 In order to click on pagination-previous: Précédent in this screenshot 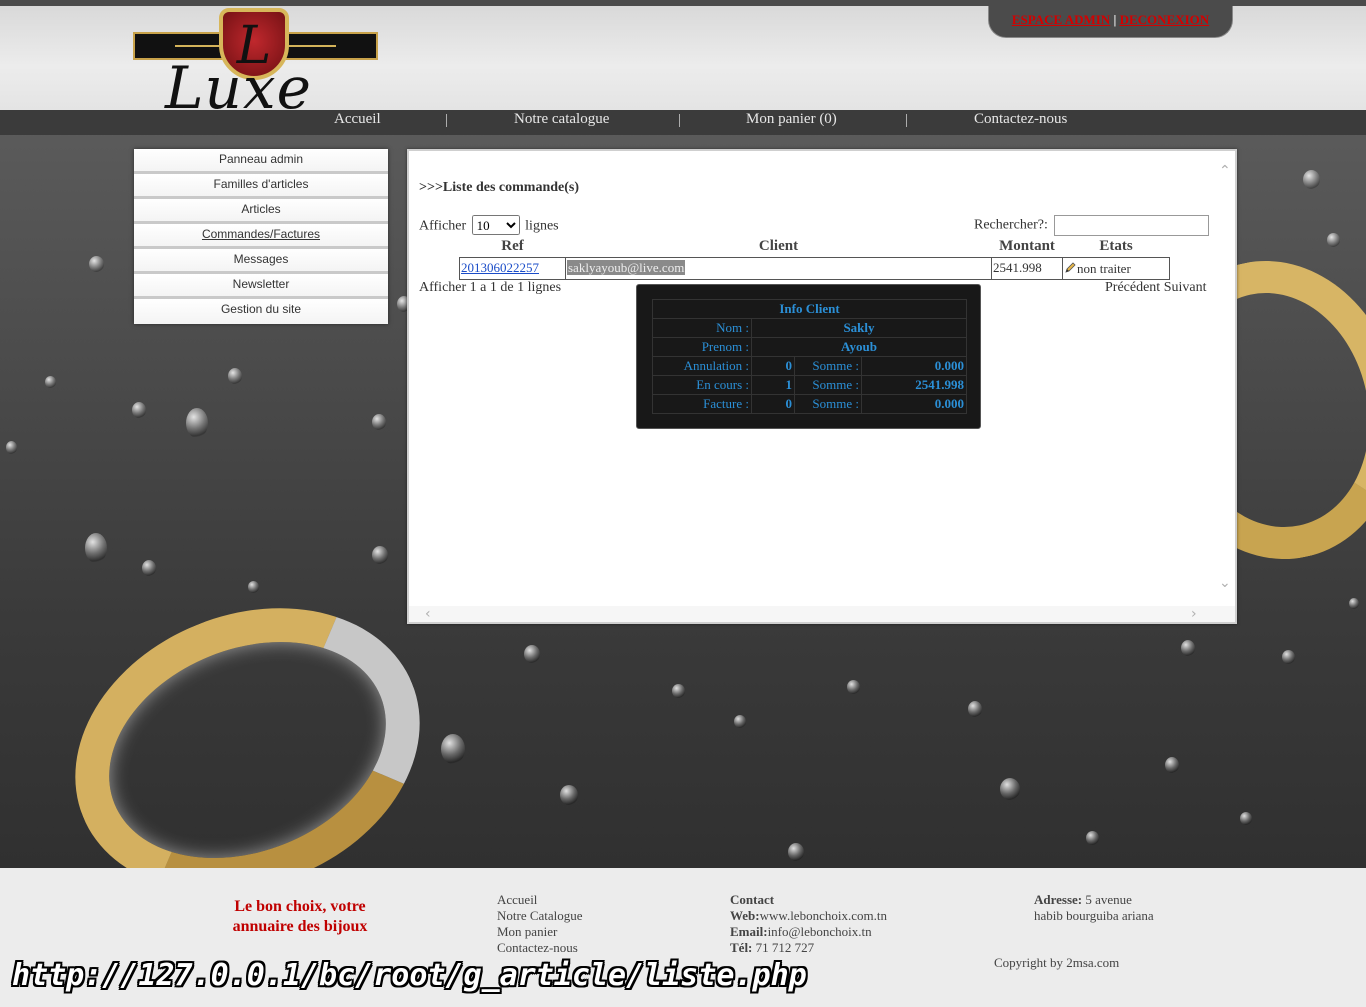, I will do `click(1132, 287)`.